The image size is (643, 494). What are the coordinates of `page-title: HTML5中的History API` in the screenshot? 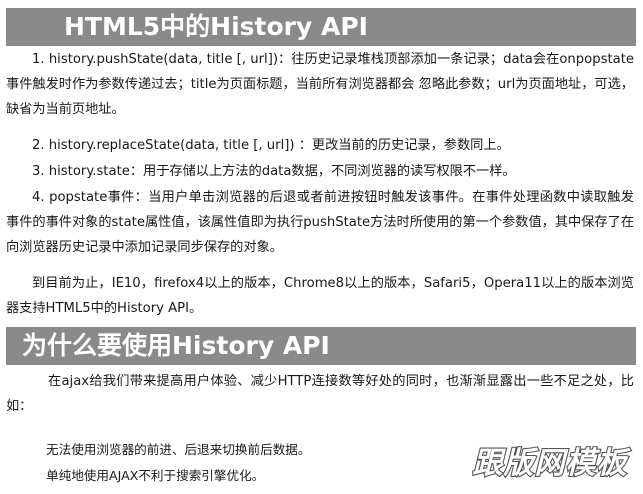 It's located at (321, 27).